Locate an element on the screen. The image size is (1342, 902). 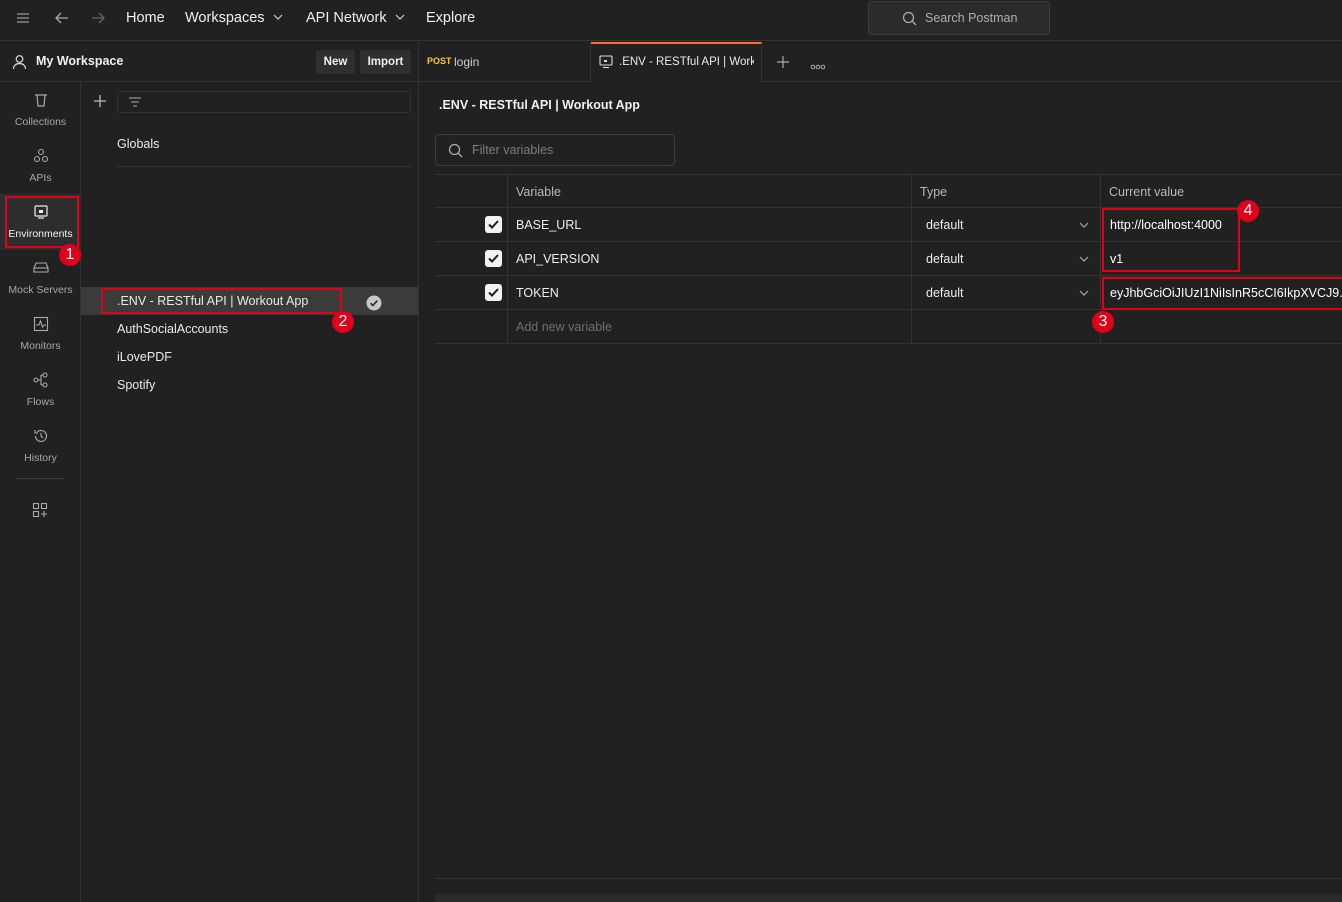
globals-item: Globals is located at coordinates (249, 144).